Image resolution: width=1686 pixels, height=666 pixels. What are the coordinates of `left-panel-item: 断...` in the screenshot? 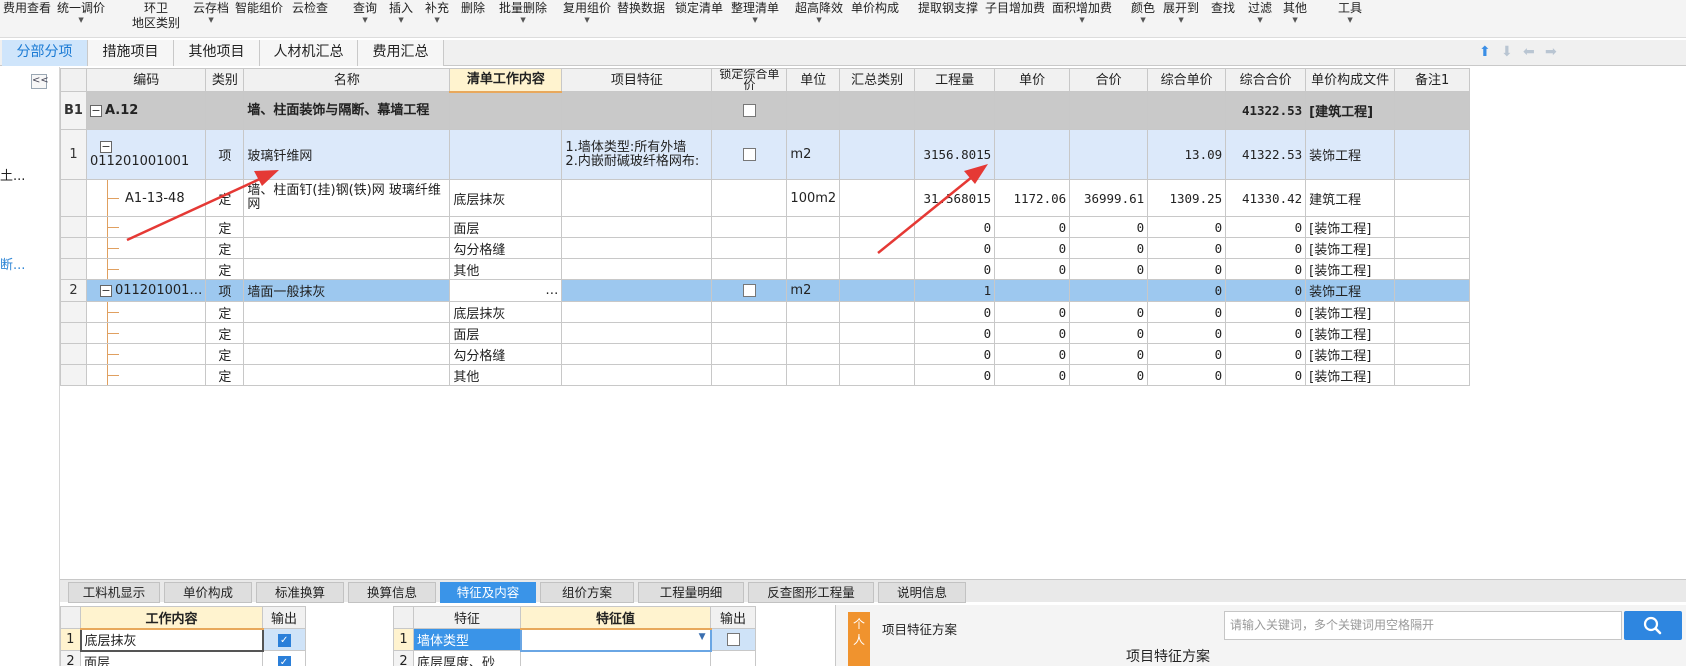 It's located at (12, 263).